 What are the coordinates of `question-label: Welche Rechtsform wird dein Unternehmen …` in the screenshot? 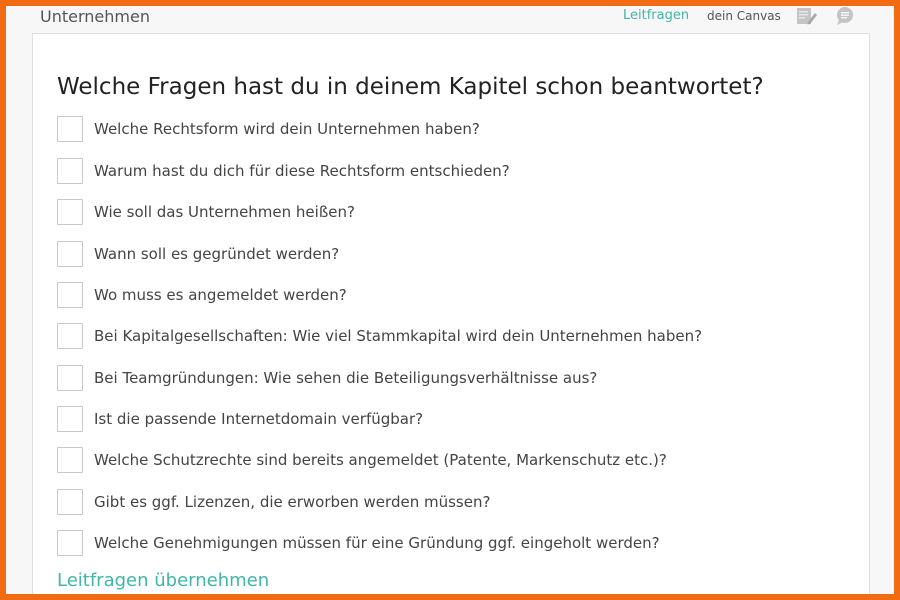 It's located at (287, 129).